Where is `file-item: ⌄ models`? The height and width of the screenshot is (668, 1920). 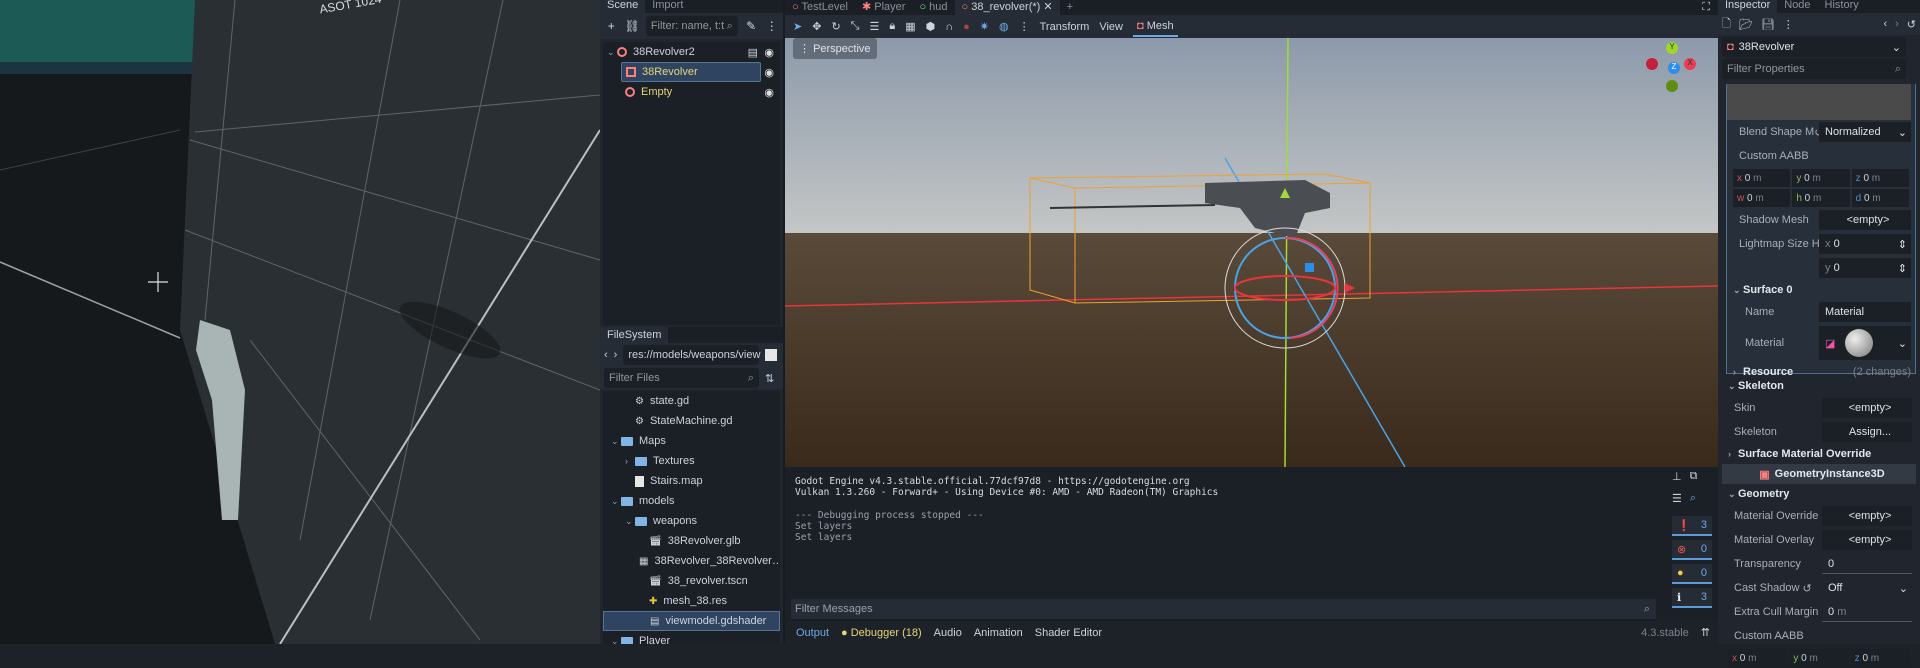 file-item: ⌄ models is located at coordinates (691, 501).